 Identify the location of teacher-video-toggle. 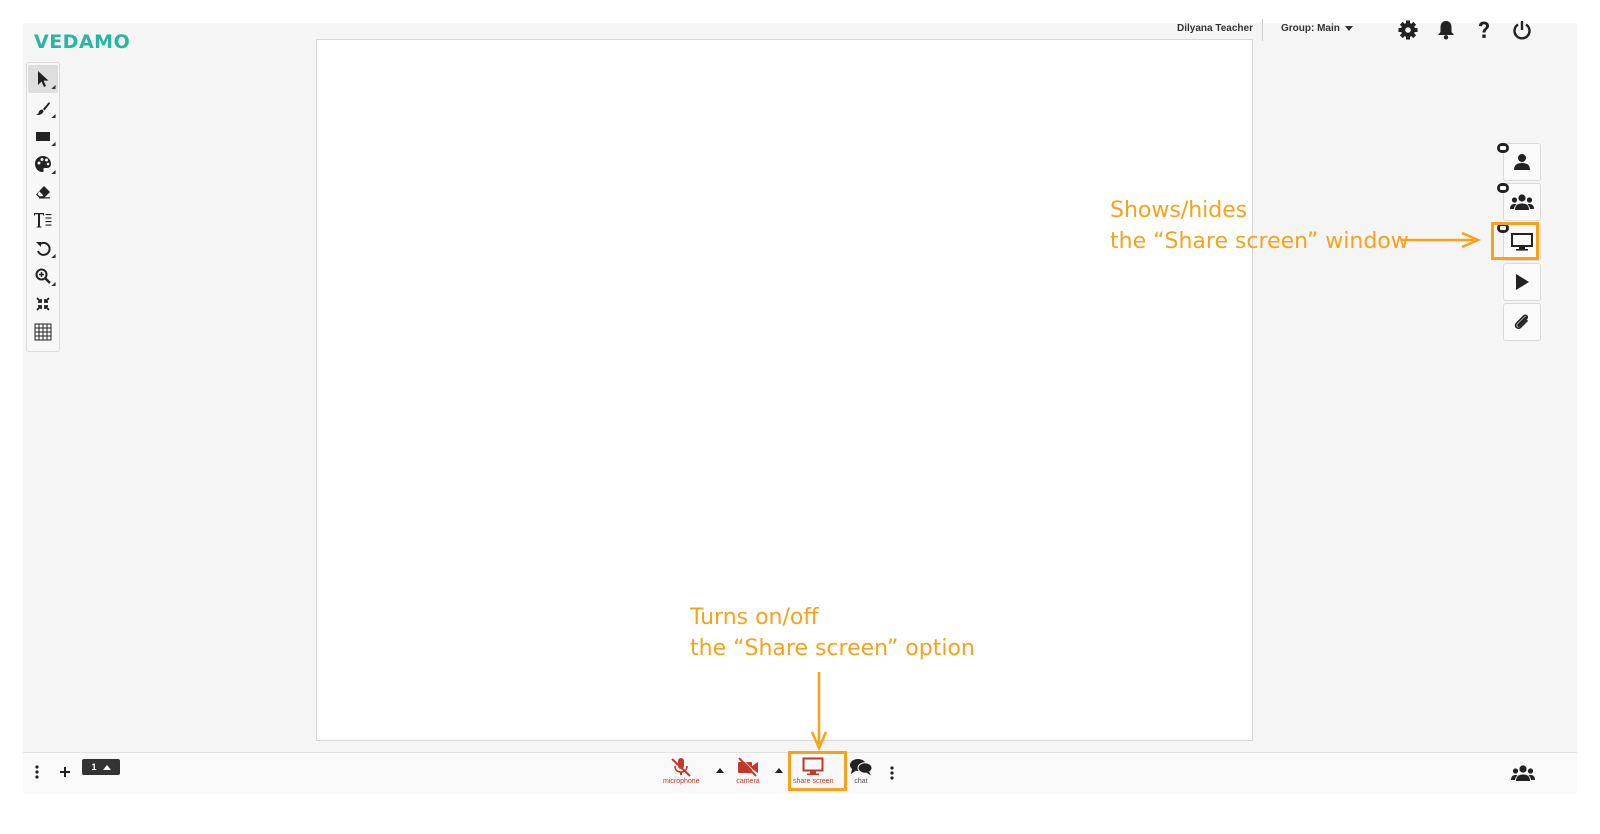
(1519, 162).